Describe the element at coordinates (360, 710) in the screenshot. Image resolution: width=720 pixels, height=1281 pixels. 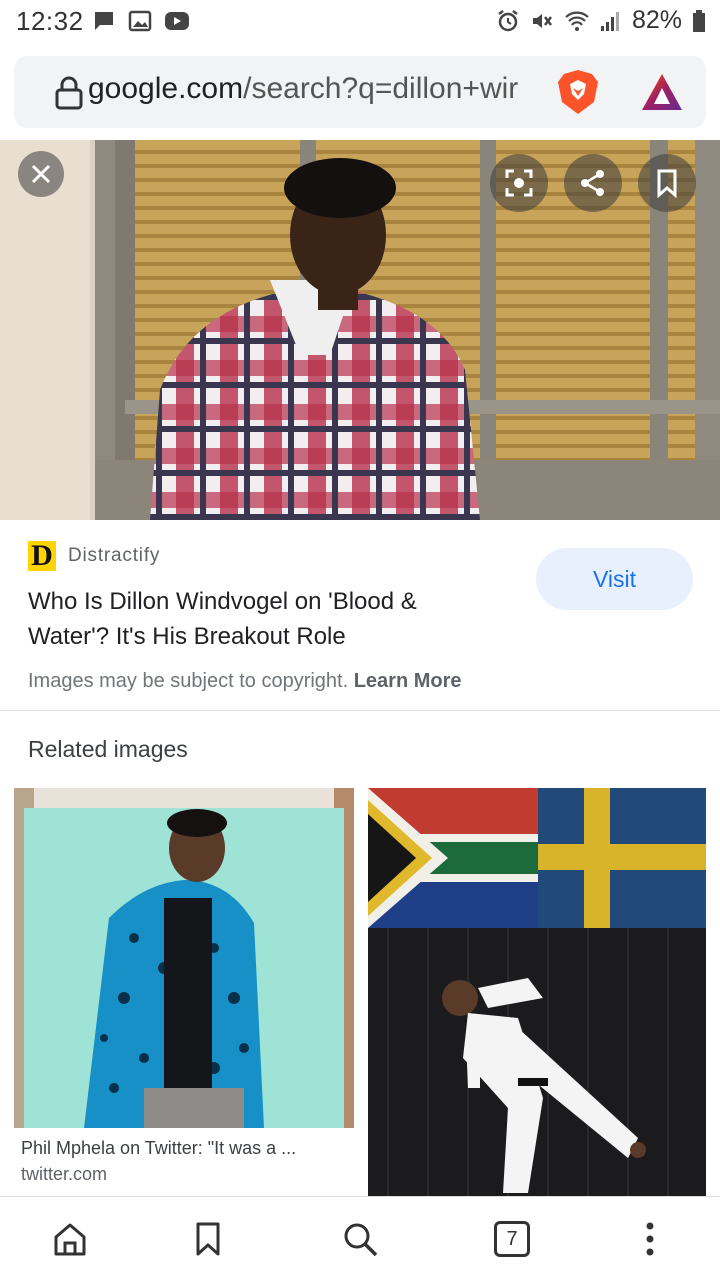
I see `divider` at that location.